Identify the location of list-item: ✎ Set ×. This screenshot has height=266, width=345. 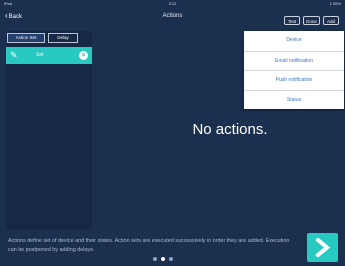
(49, 55).